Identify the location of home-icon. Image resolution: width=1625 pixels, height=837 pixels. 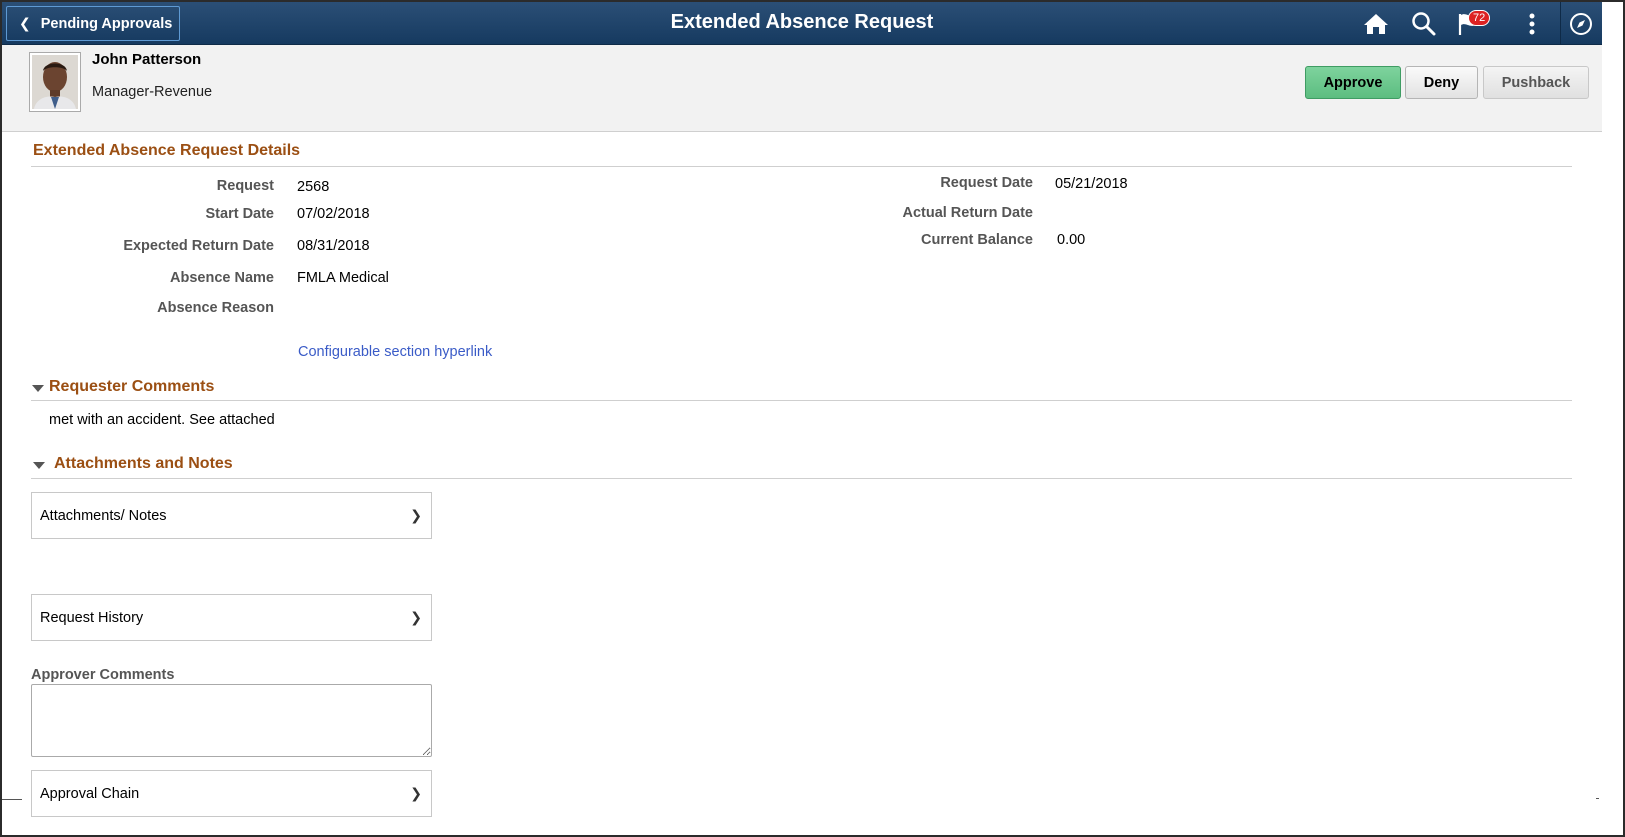
(1376, 23).